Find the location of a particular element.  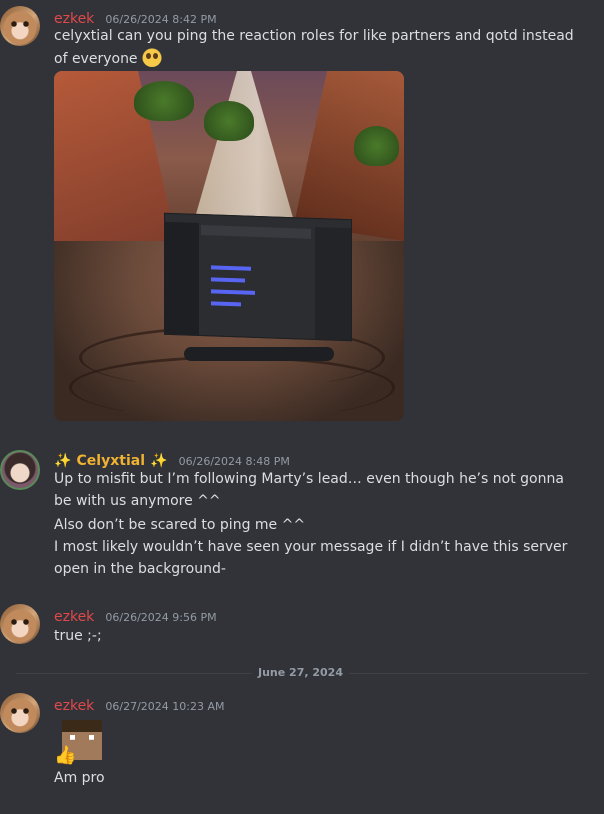

message-header: ezkek 06/26/2024 9:56 PM is located at coordinates (135, 615).